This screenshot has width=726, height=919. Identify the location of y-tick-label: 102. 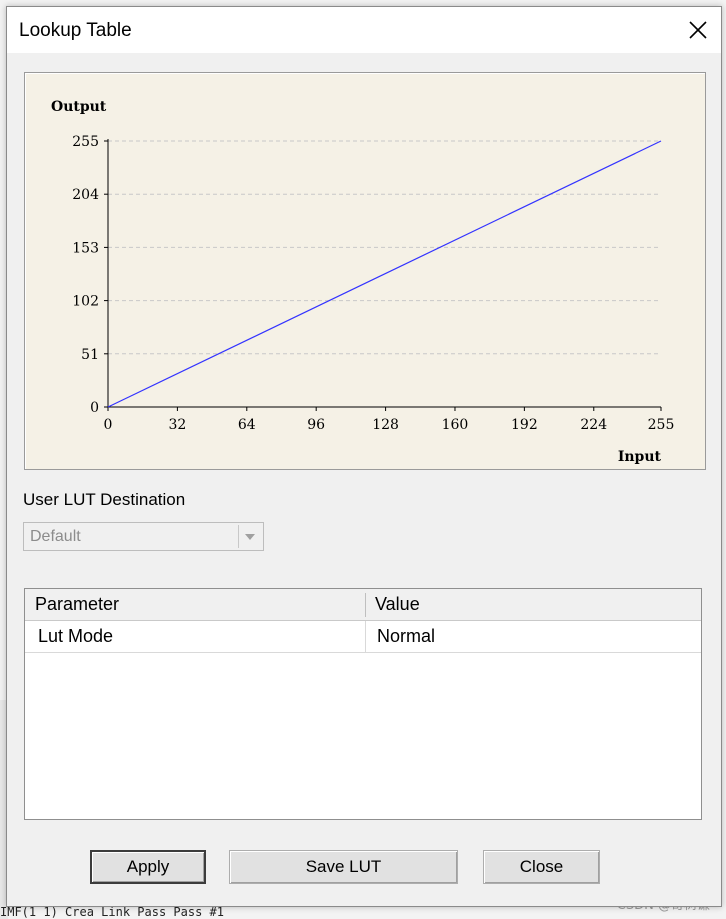
(85, 302).